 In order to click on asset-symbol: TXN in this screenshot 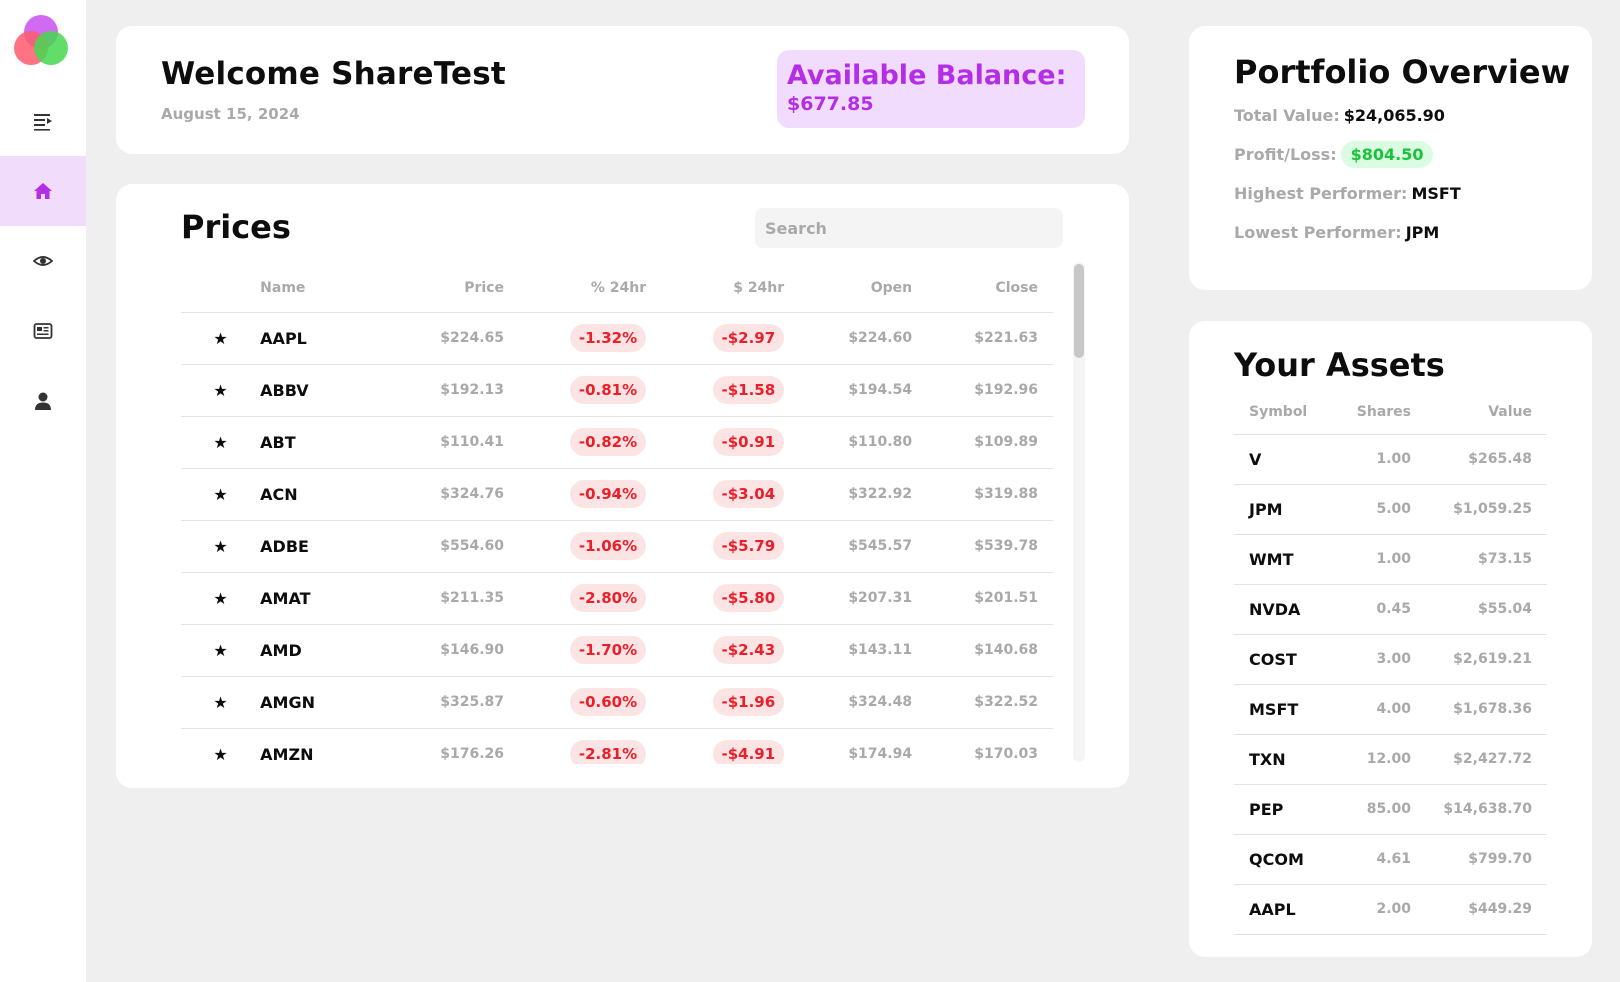, I will do `click(1286, 759)`.